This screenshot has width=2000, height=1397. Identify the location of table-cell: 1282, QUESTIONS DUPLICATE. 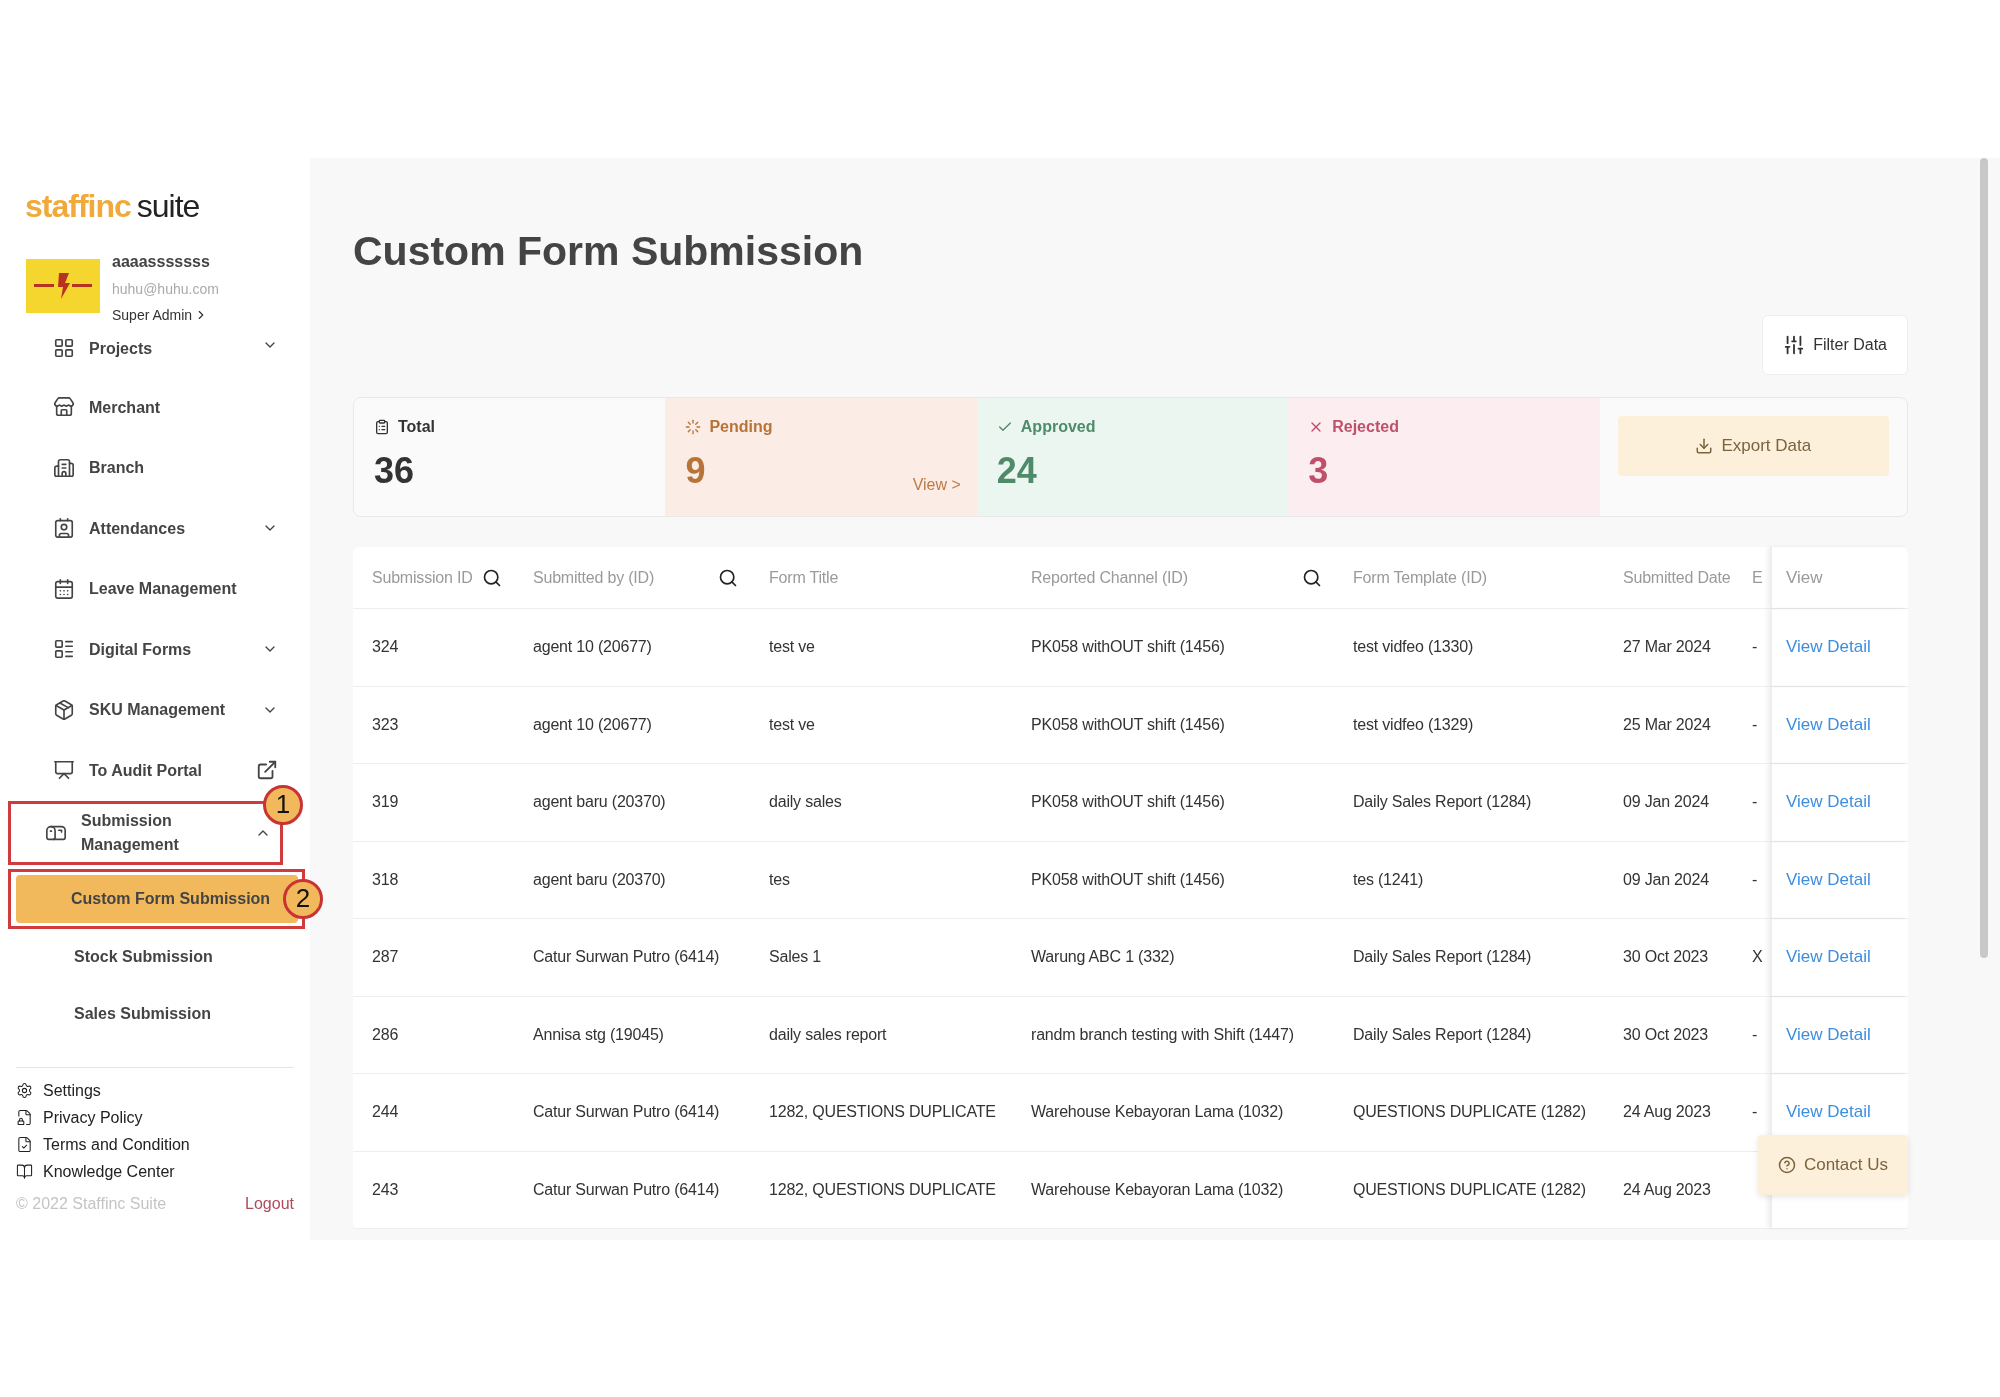
(882, 1112).